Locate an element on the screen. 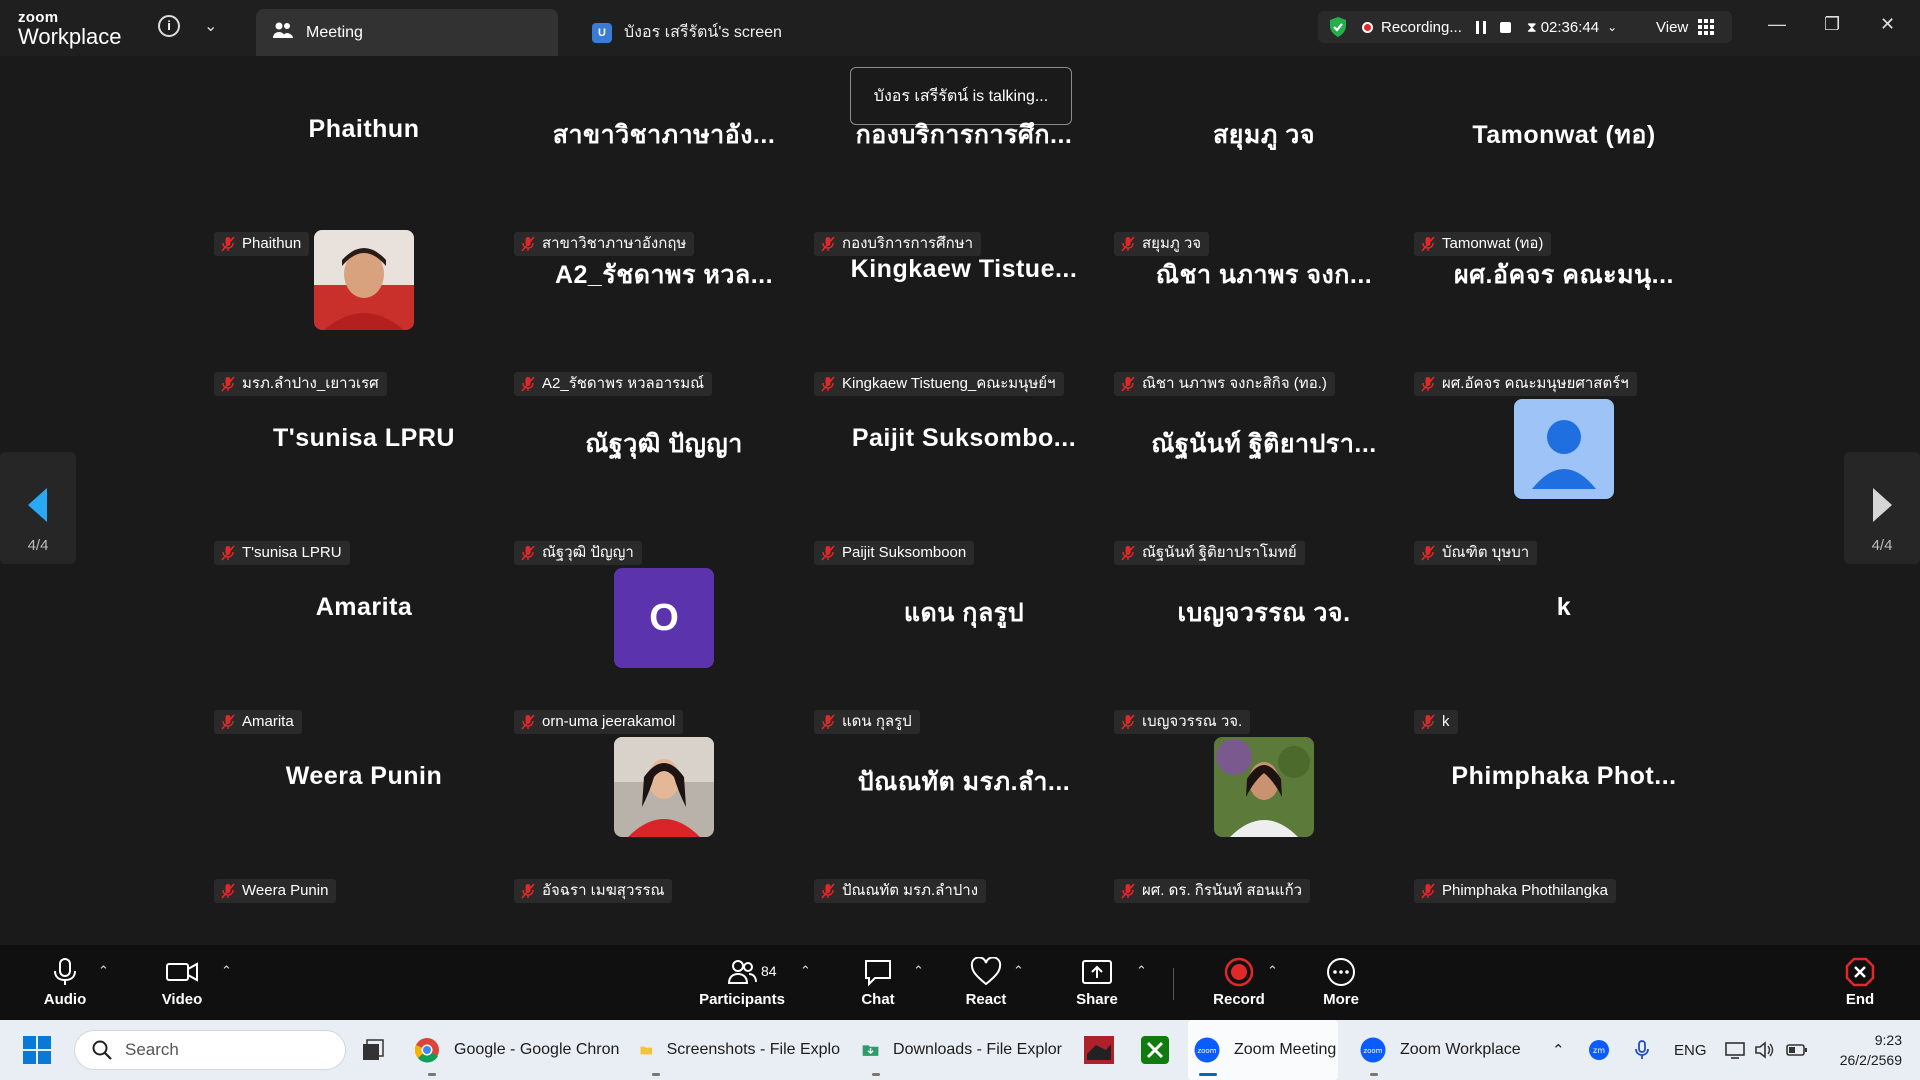 Image resolution: width=1920 pixels, height=1080 pixels. video-button: Video is located at coordinates (182, 982).